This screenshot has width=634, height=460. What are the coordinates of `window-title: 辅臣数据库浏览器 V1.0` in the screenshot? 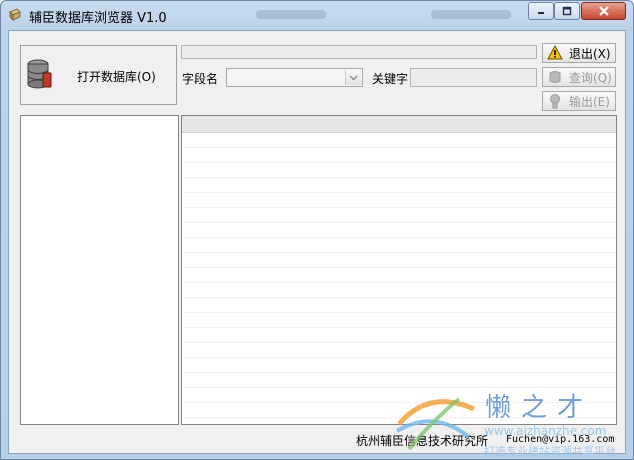 It's located at (98, 18).